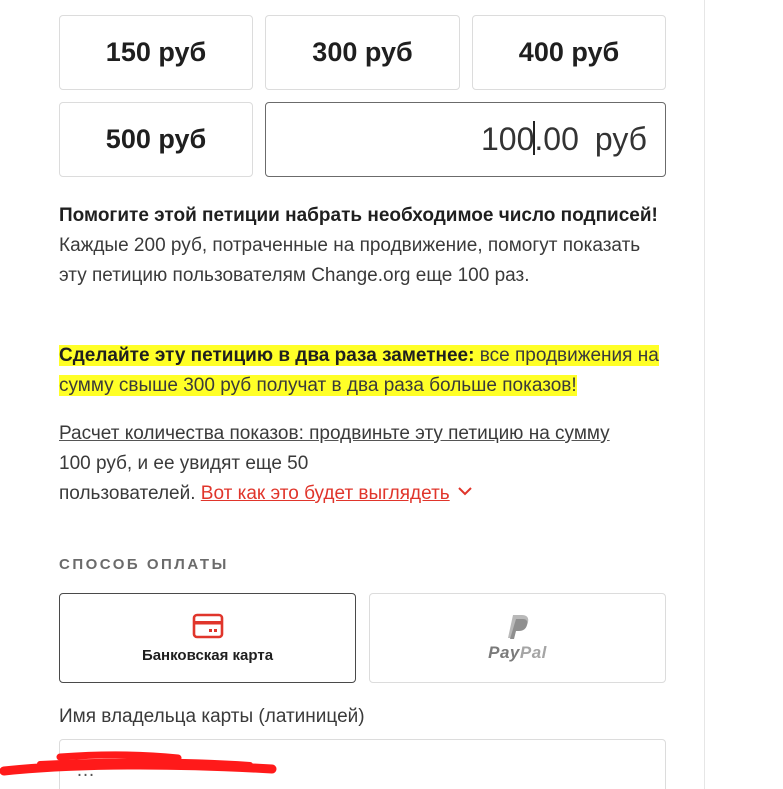 The image size is (783, 789). What do you see at coordinates (184, 463) in the screenshot?
I see `calc-line-amount: 100 руб, и ее увидят еще 50` at bounding box center [184, 463].